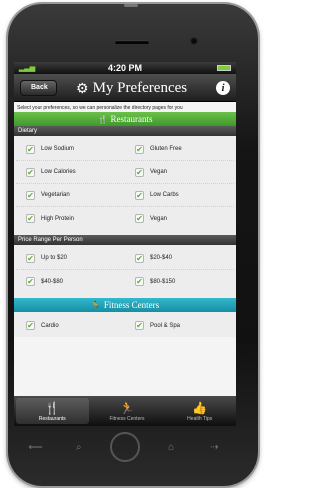 Image resolution: width=320 pixels, height=488 pixels. I want to click on gear-icon: ⚙, so click(82, 88).